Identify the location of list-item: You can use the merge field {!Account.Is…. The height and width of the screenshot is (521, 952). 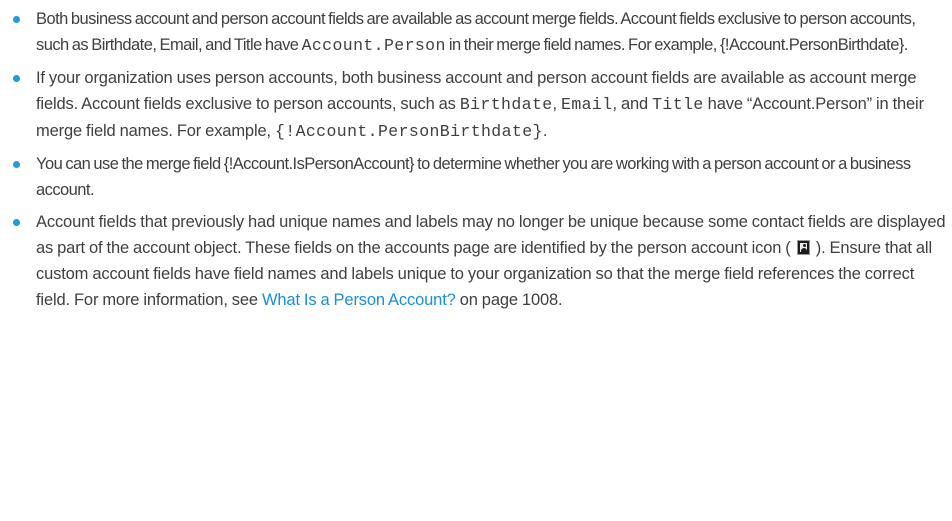
(473, 177).